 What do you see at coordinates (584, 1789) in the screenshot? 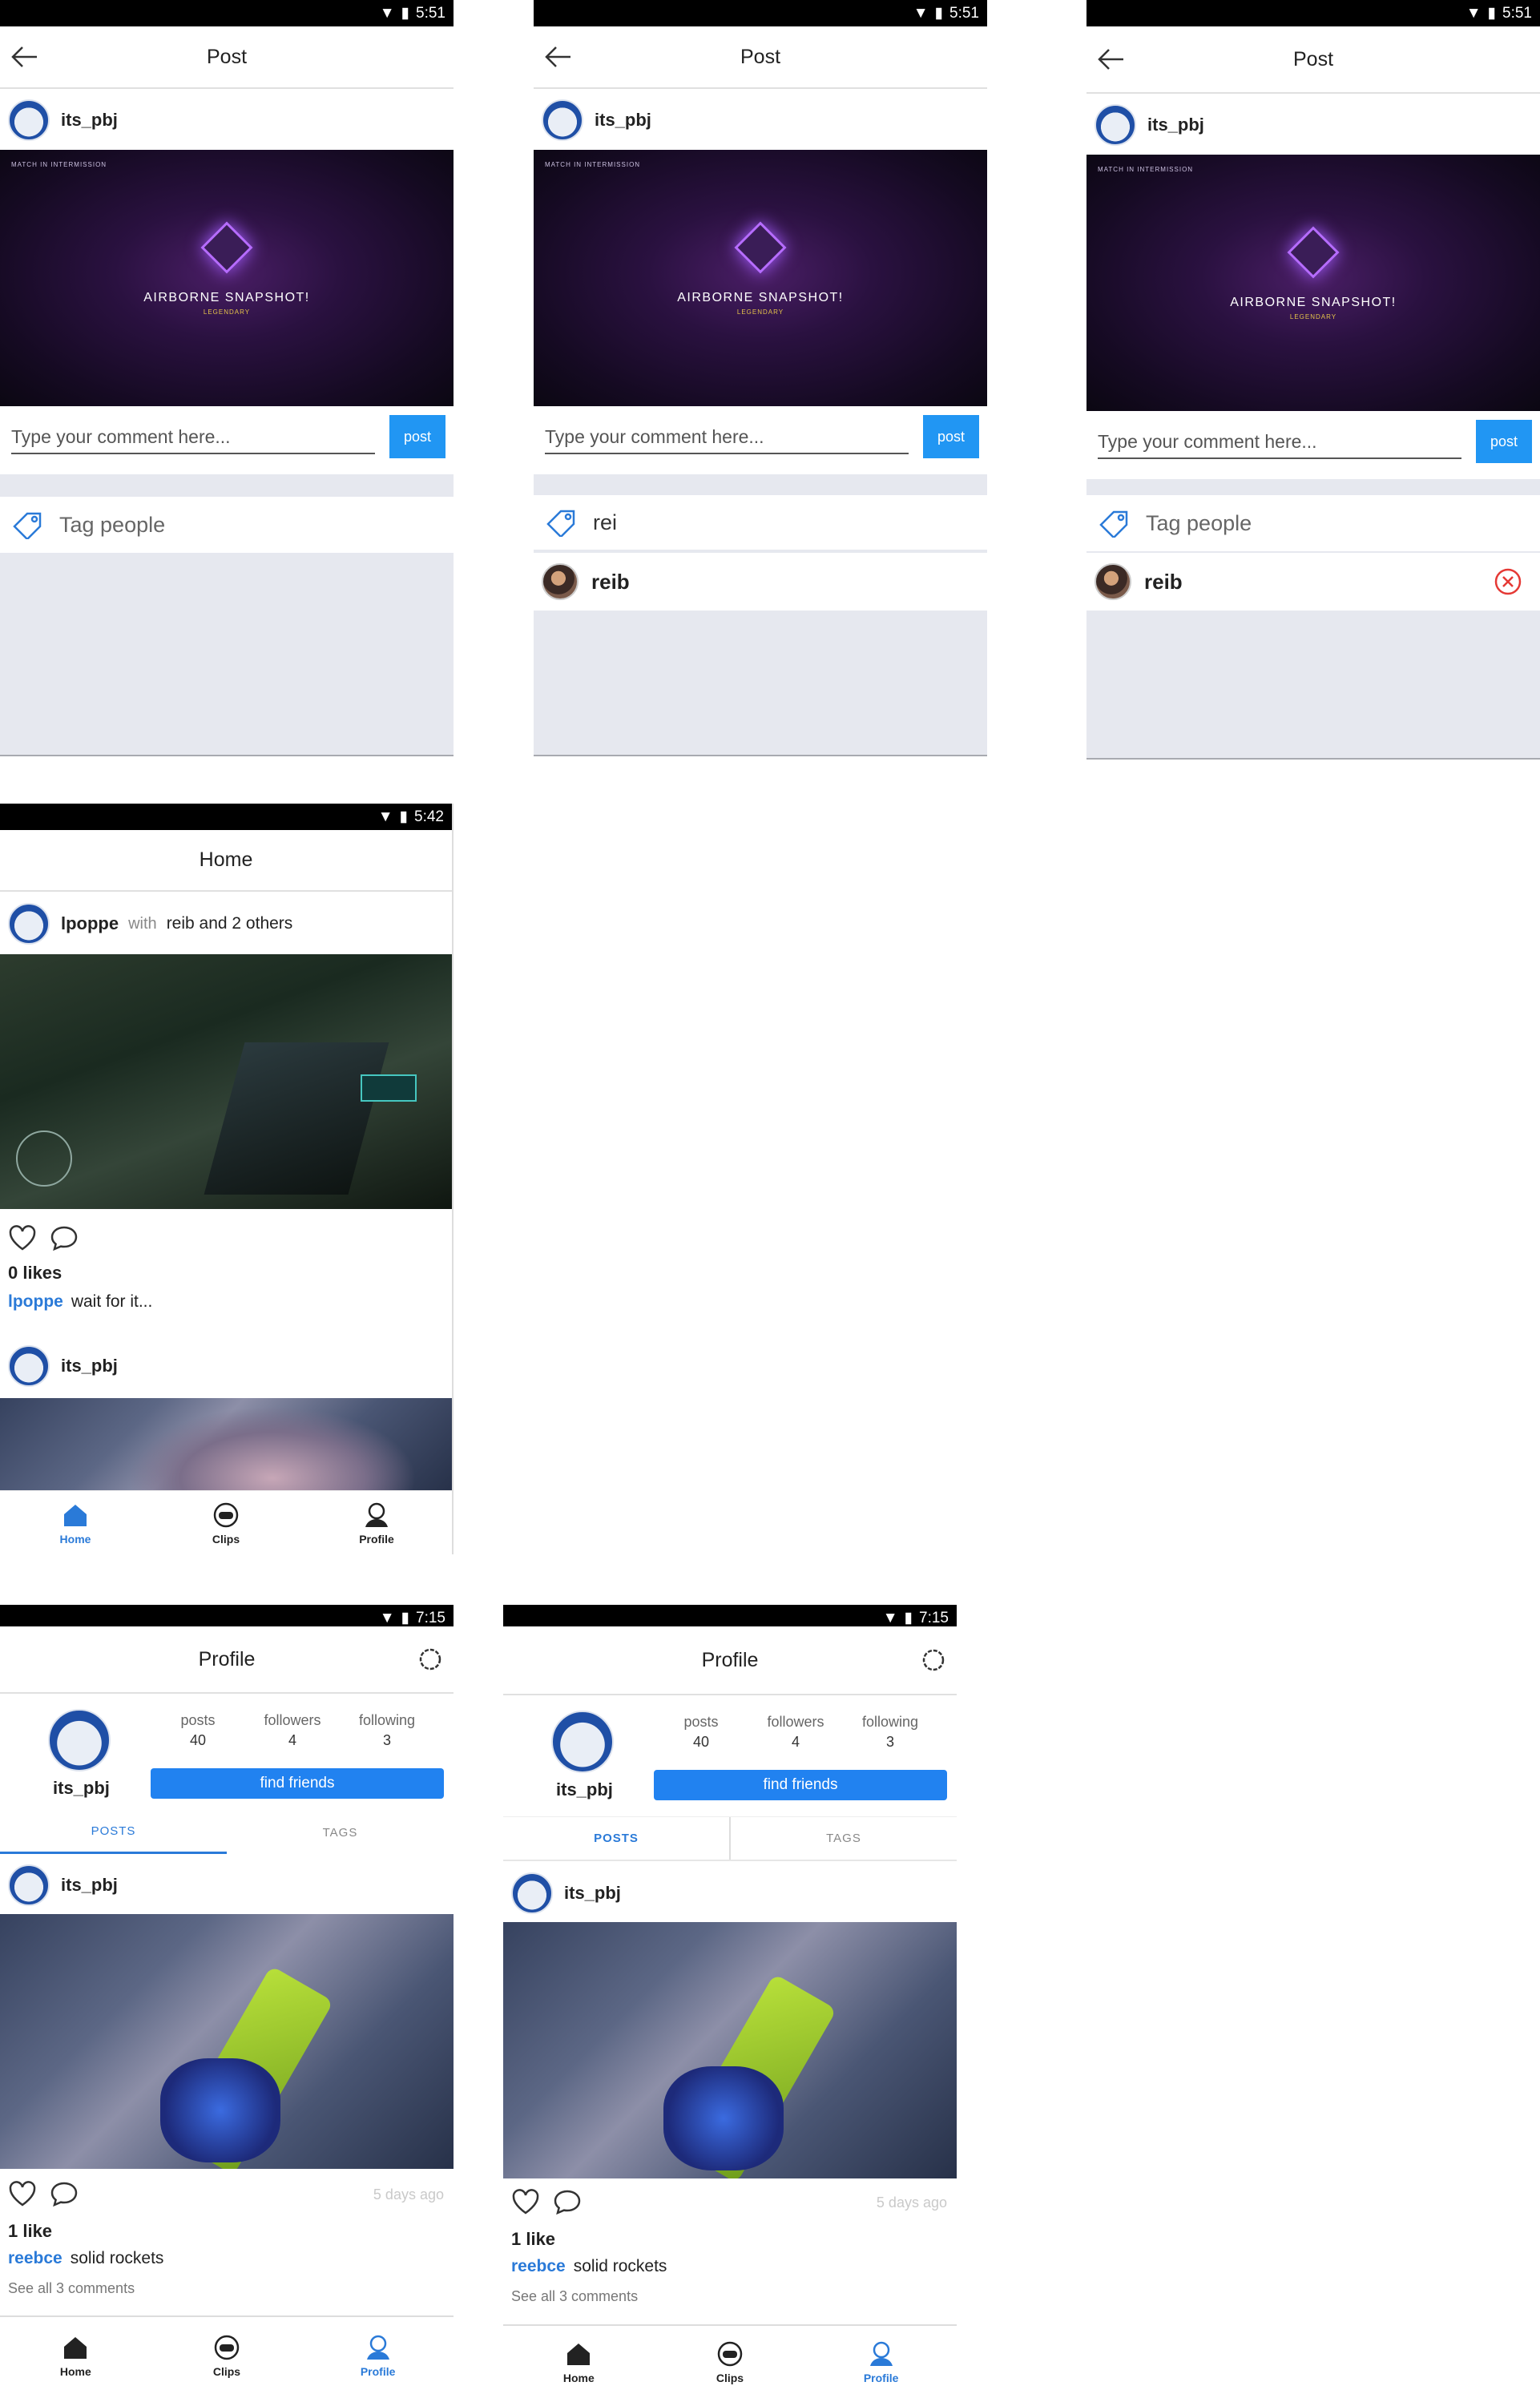
I see `profile-username: its_pbj` at bounding box center [584, 1789].